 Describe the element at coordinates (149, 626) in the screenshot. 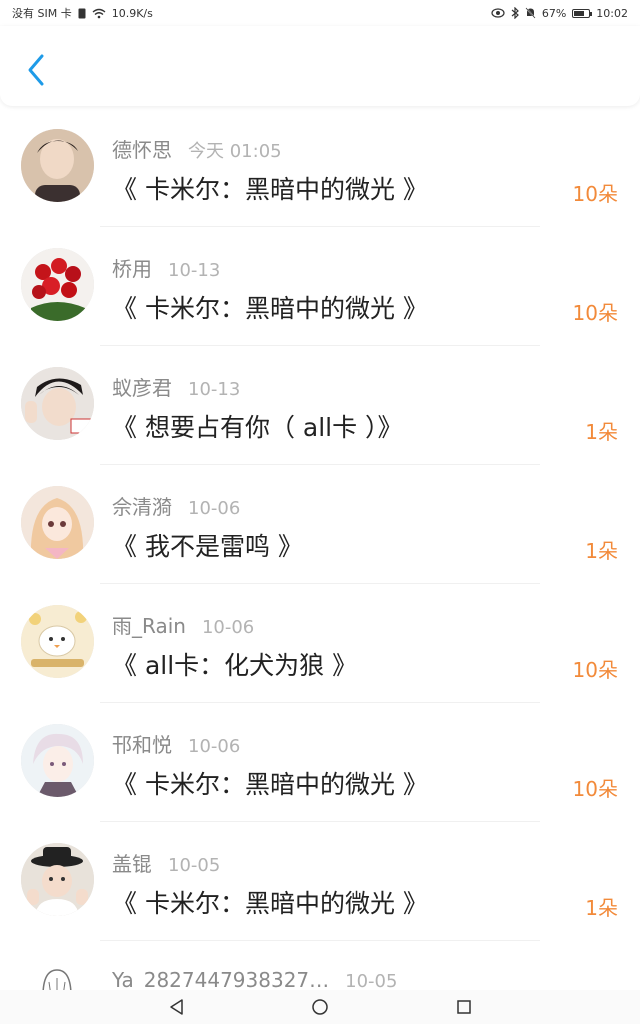

I see `user-name: 雨_Rain` at that location.